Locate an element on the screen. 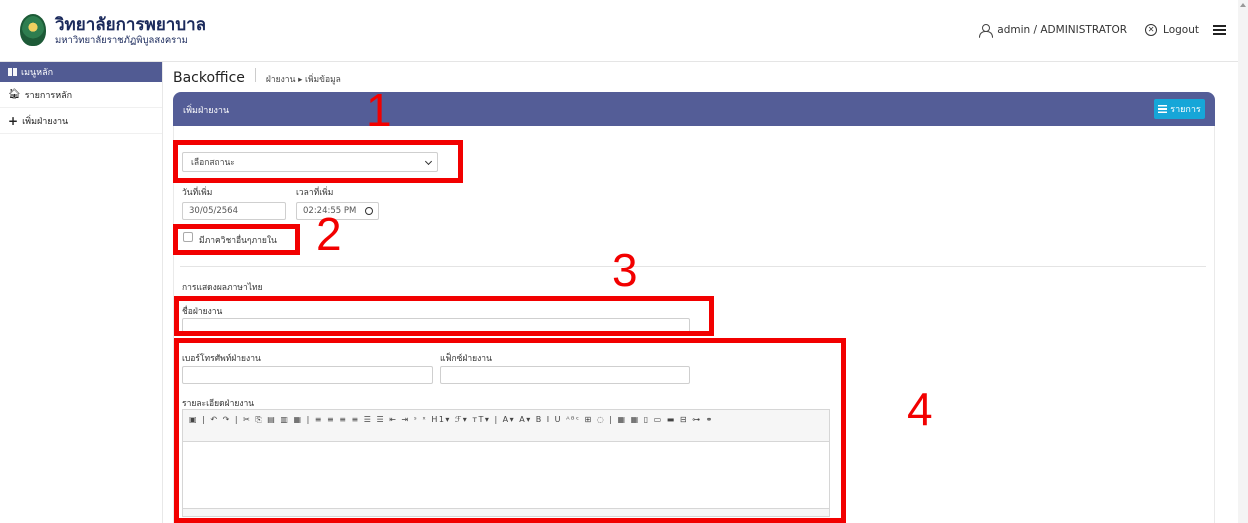 Image resolution: width=1248 pixels, height=523 pixels. plus-icon: + is located at coordinates (13, 120).